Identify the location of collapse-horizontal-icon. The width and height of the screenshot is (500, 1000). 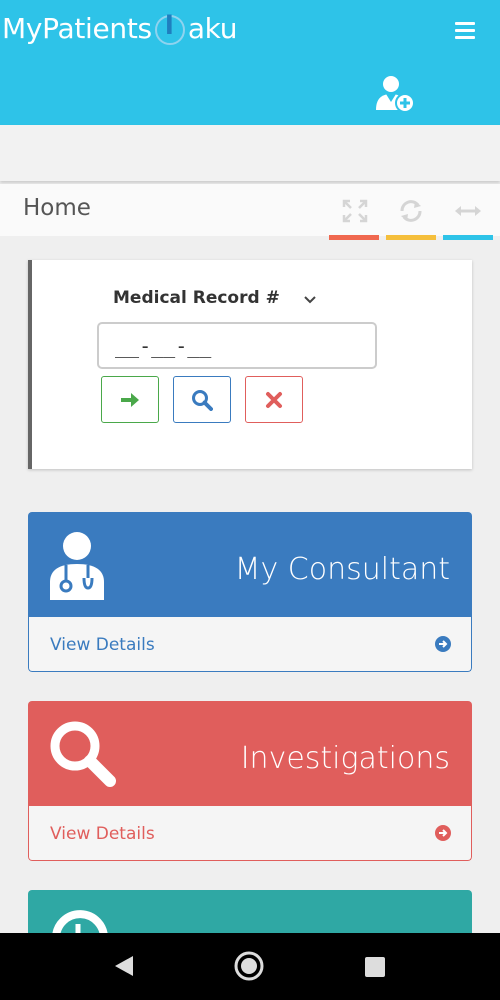
(468, 211).